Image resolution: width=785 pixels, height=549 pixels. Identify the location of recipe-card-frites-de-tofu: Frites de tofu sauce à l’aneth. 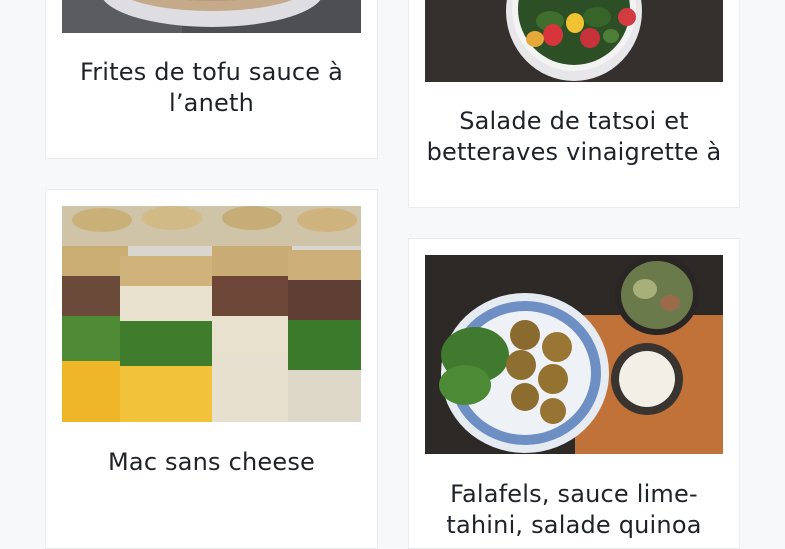
(211, 79).